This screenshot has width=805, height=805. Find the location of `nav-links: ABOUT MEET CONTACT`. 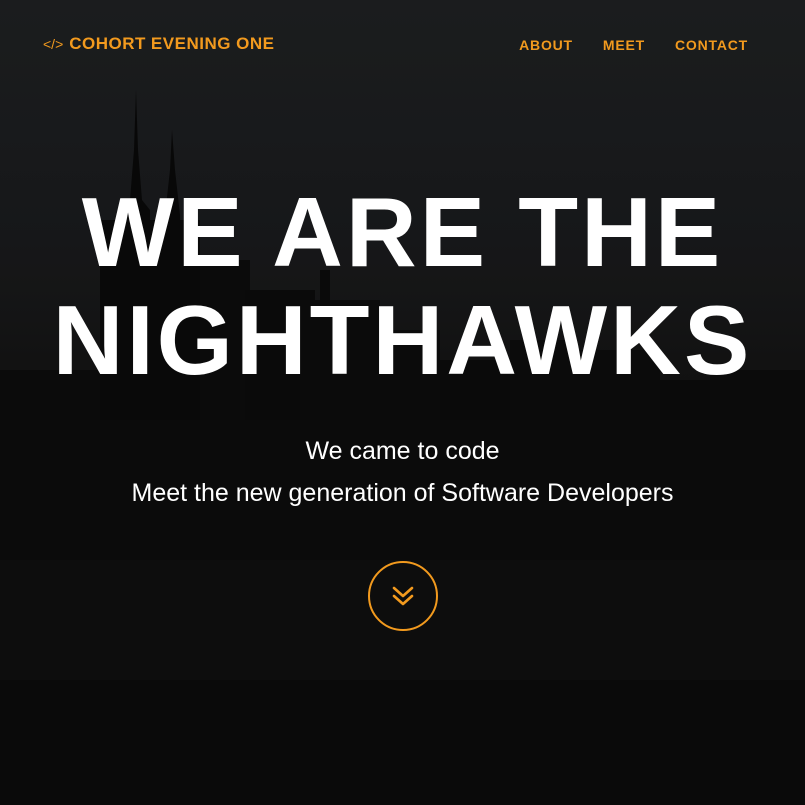

nav-links: ABOUT MEET CONTACT is located at coordinates (633, 45).